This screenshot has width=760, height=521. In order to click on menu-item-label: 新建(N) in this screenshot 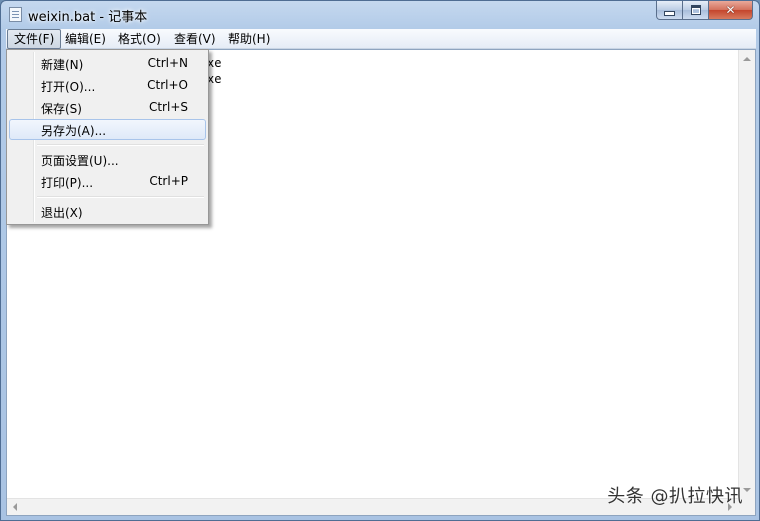, I will do `click(62, 65)`.